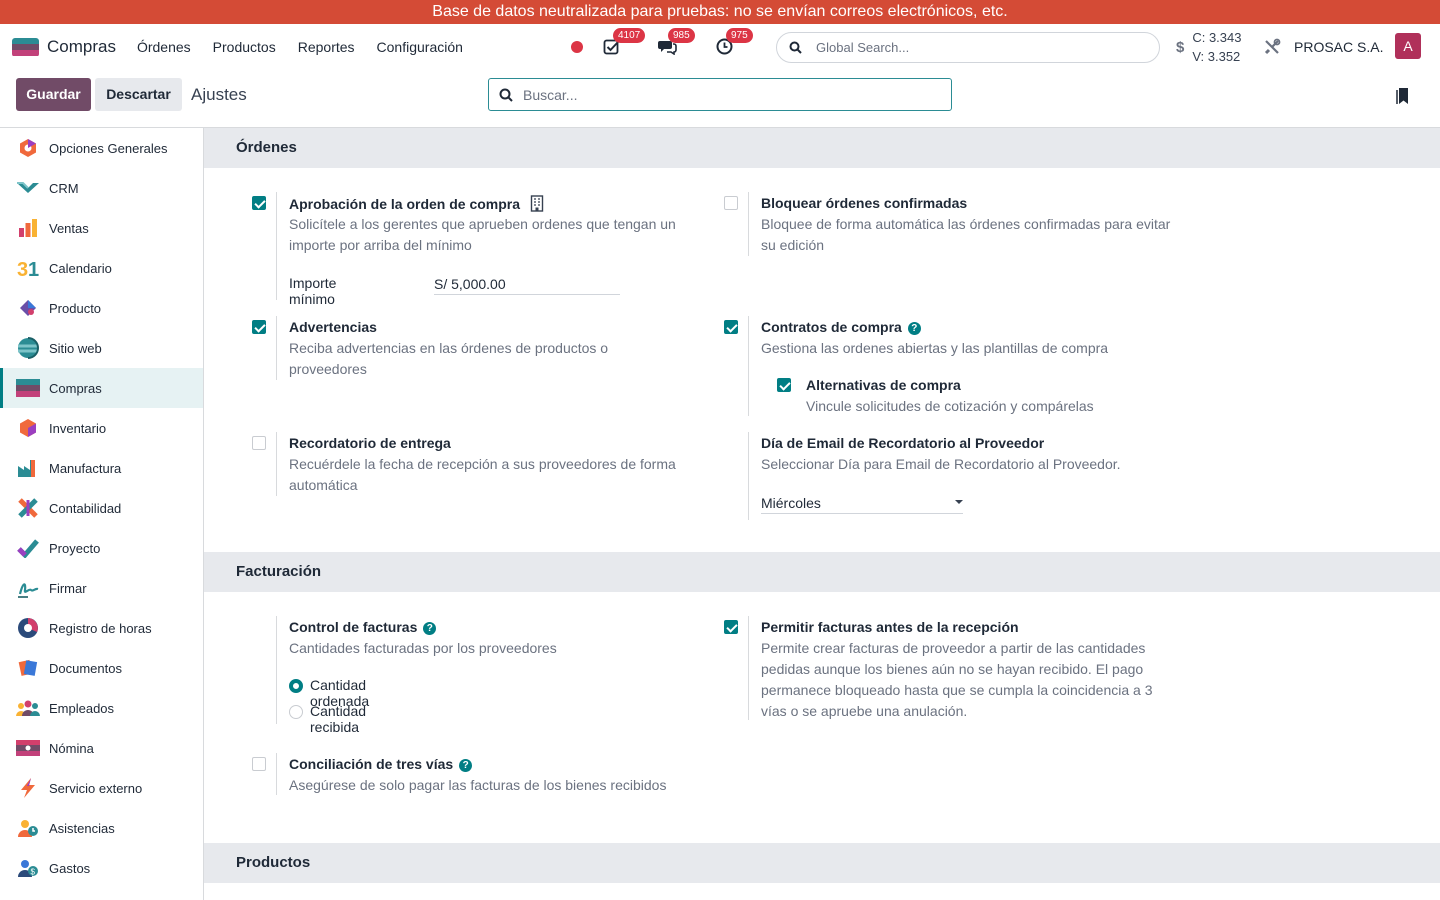  What do you see at coordinates (80, 268) in the screenshot?
I see `sidebar-item-label: Calendario` at bounding box center [80, 268].